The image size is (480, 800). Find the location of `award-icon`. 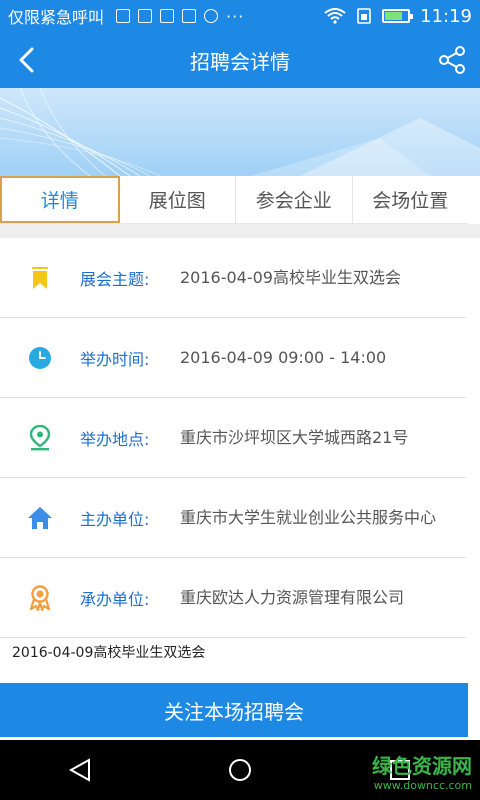

award-icon is located at coordinates (40, 597).